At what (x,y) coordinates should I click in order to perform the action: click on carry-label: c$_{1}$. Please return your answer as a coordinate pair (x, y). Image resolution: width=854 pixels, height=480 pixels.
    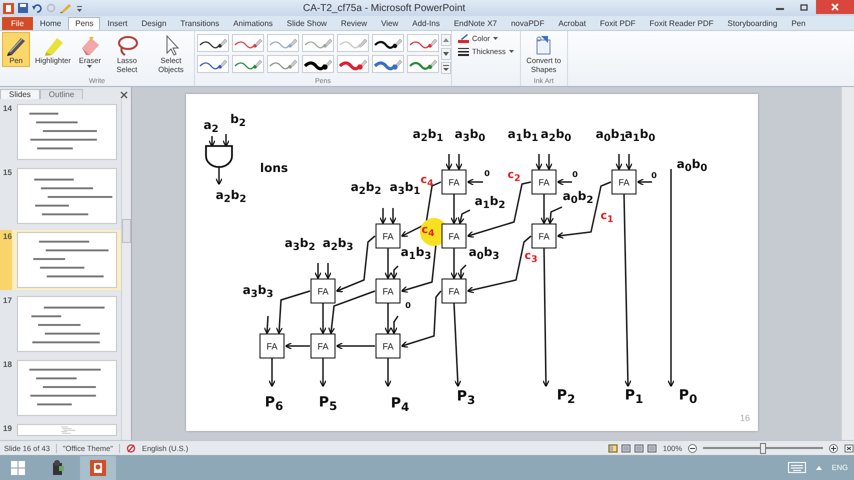
    Looking at the image, I should click on (607, 217).